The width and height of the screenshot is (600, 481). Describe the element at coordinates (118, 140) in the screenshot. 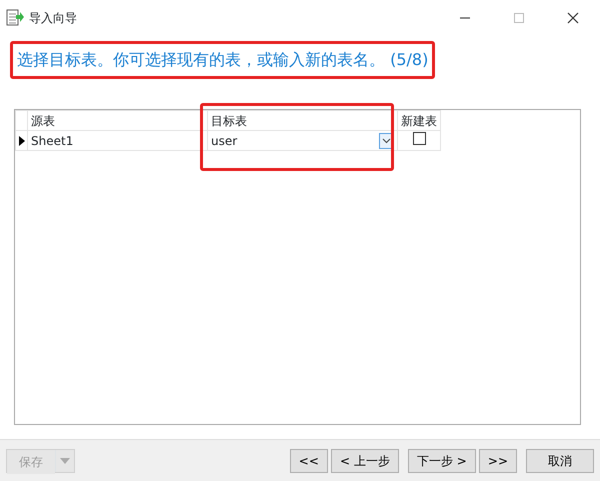

I see `table-cell: Sheet1` at that location.